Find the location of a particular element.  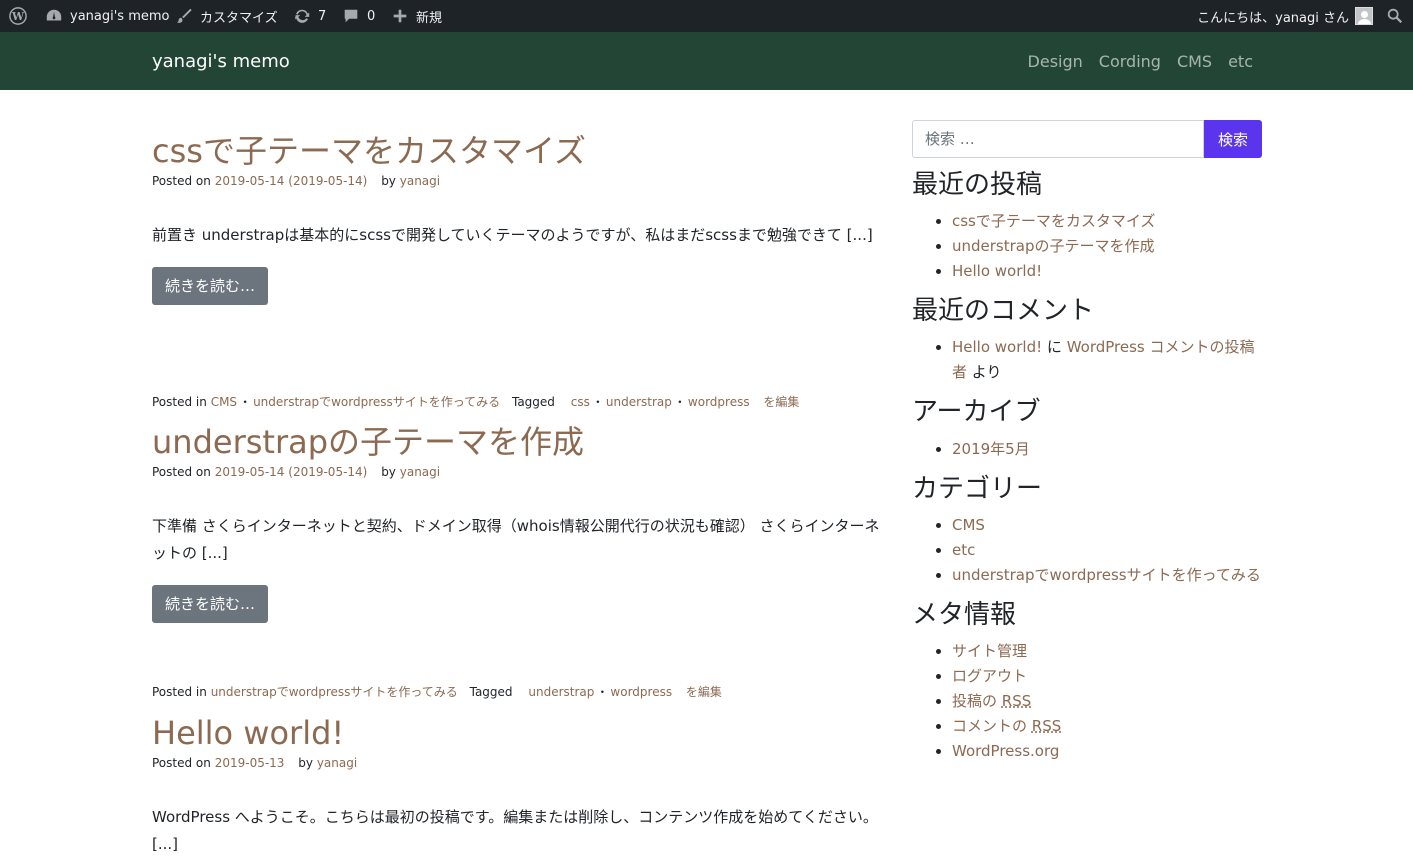

widget-title: メタ情報 is located at coordinates (964, 614).